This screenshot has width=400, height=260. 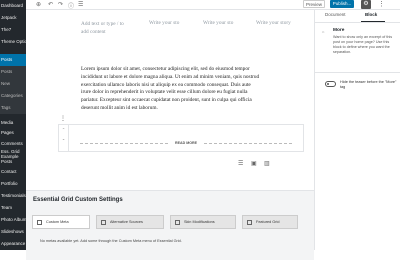 What do you see at coordinates (13, 196) in the screenshot?
I see `sidebar-item-testimonials: Testimonials` at bounding box center [13, 196].